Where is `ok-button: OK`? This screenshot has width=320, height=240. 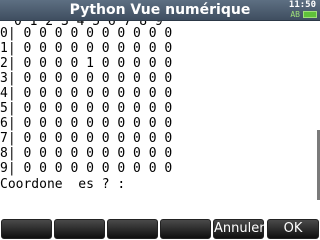 ok-button: OK is located at coordinates (293, 229).